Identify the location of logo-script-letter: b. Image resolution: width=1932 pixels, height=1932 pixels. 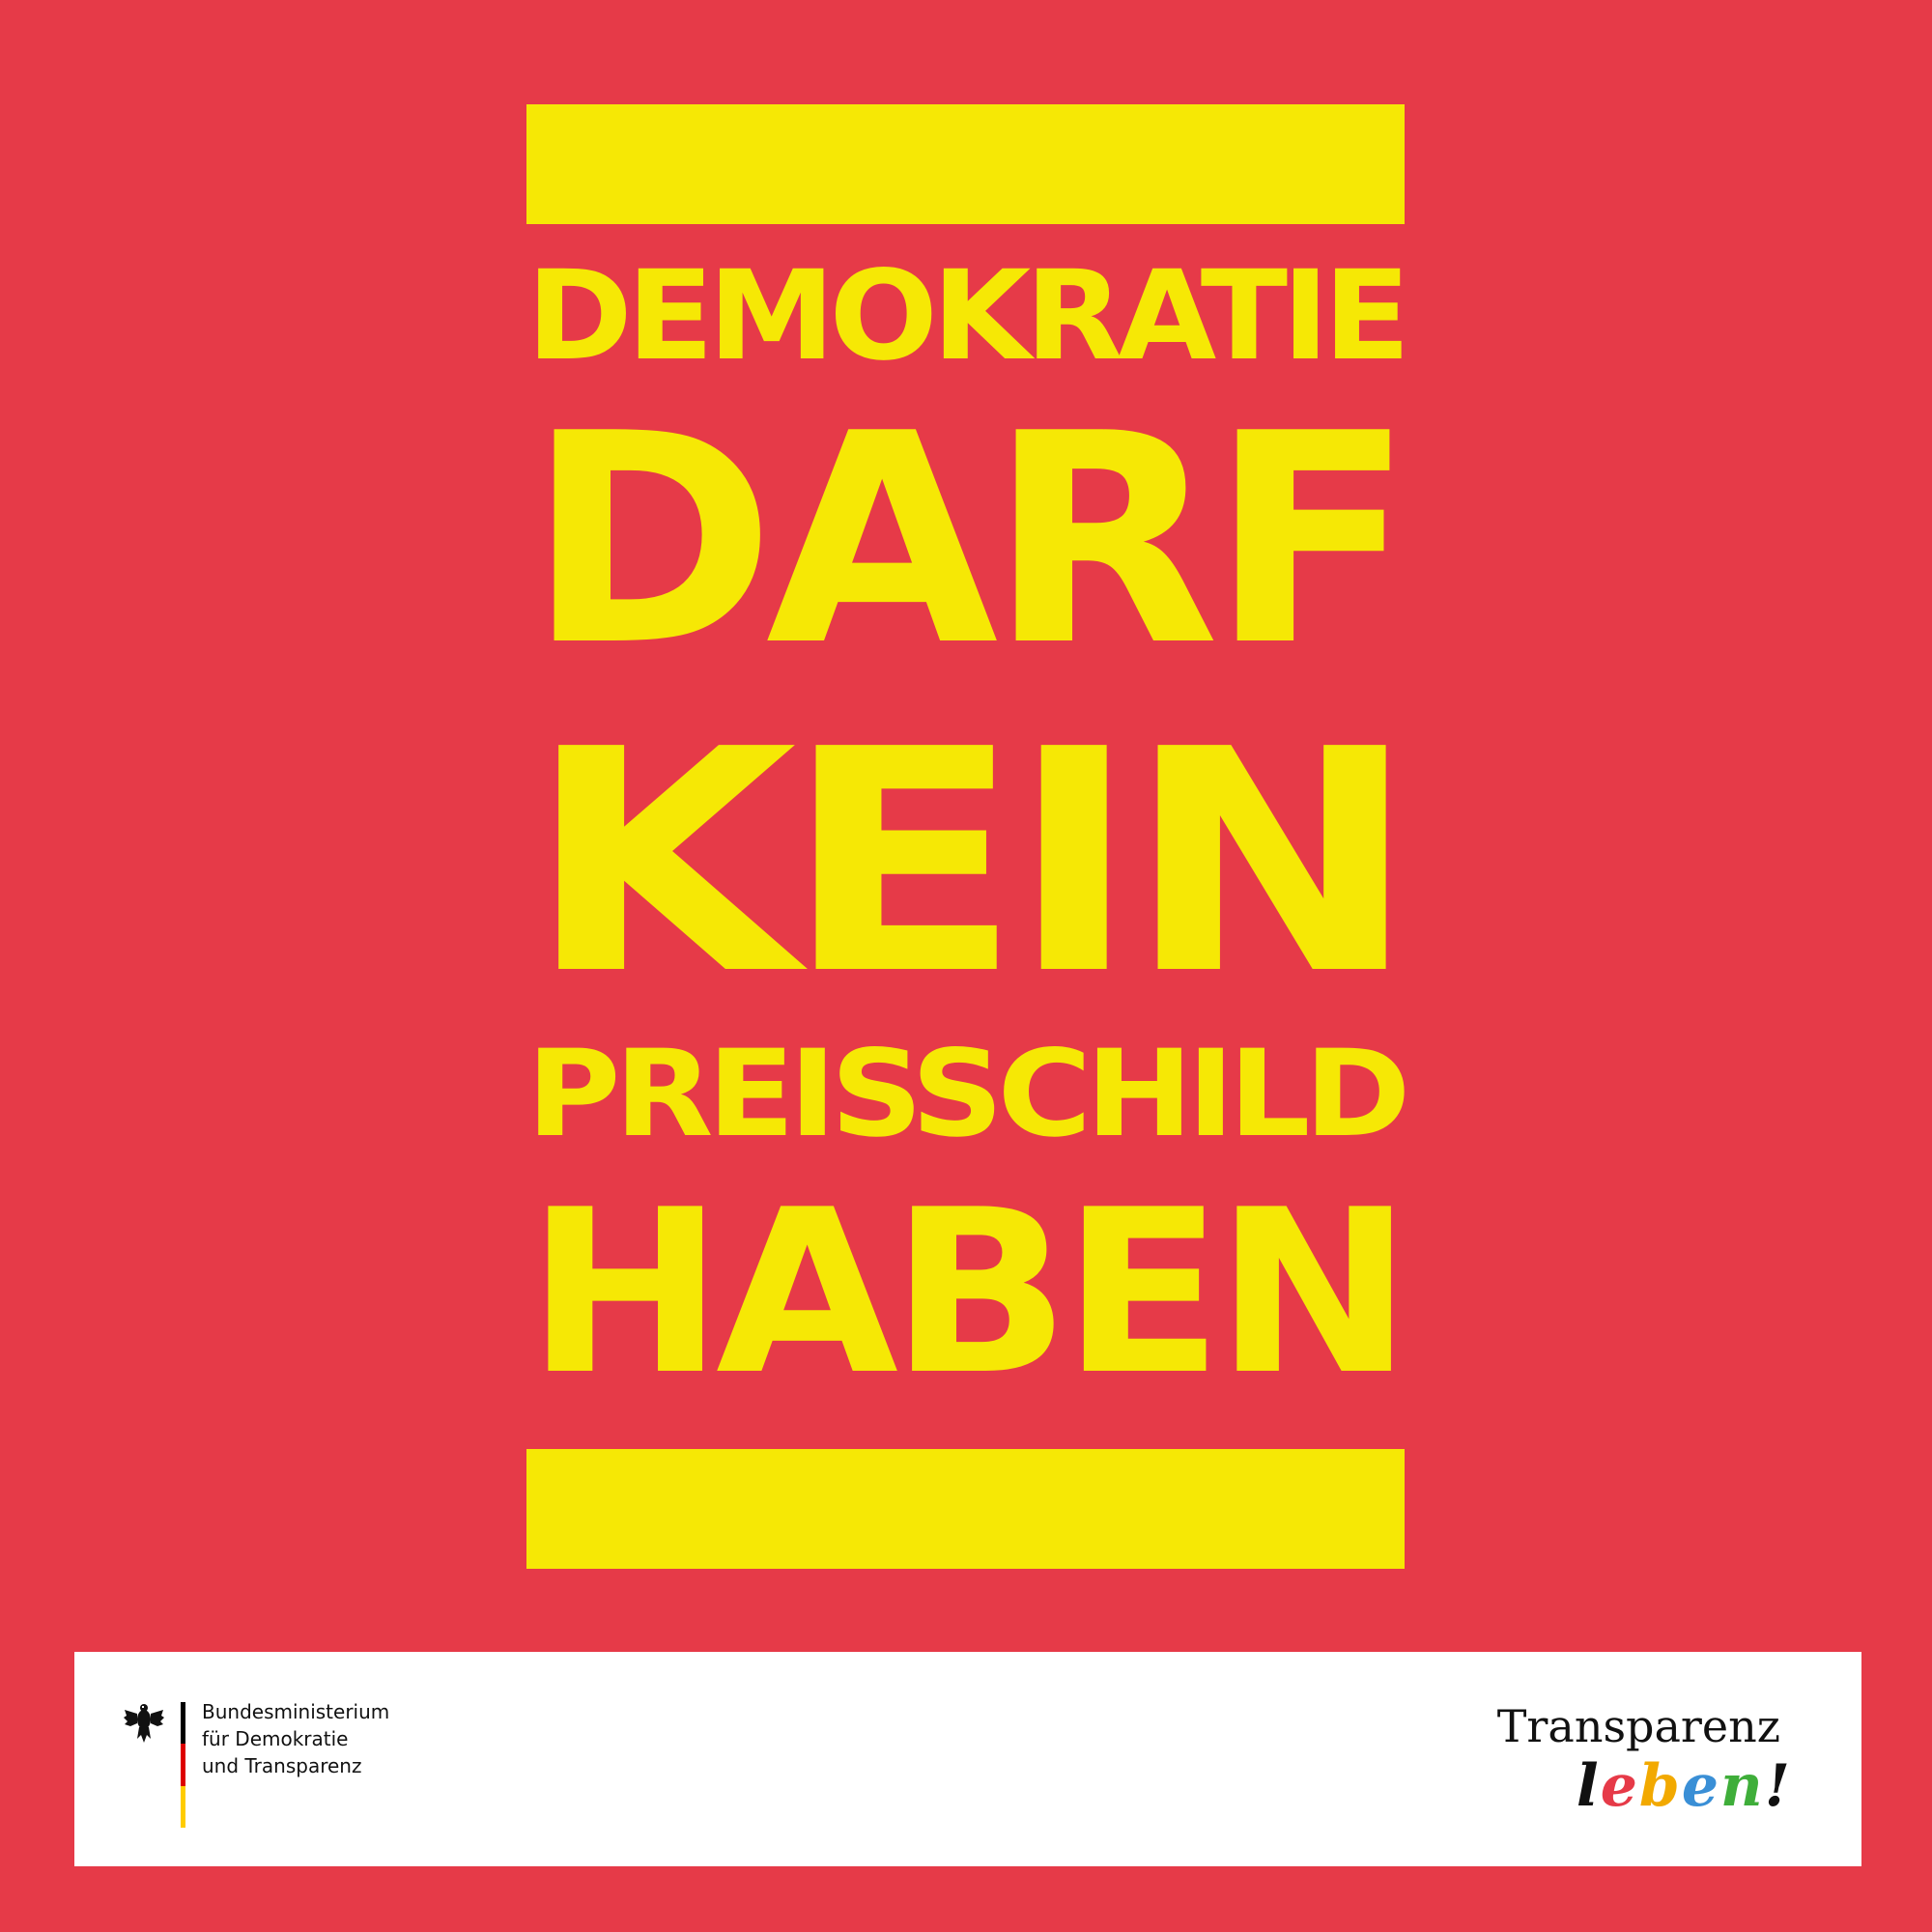
(1660, 1786).